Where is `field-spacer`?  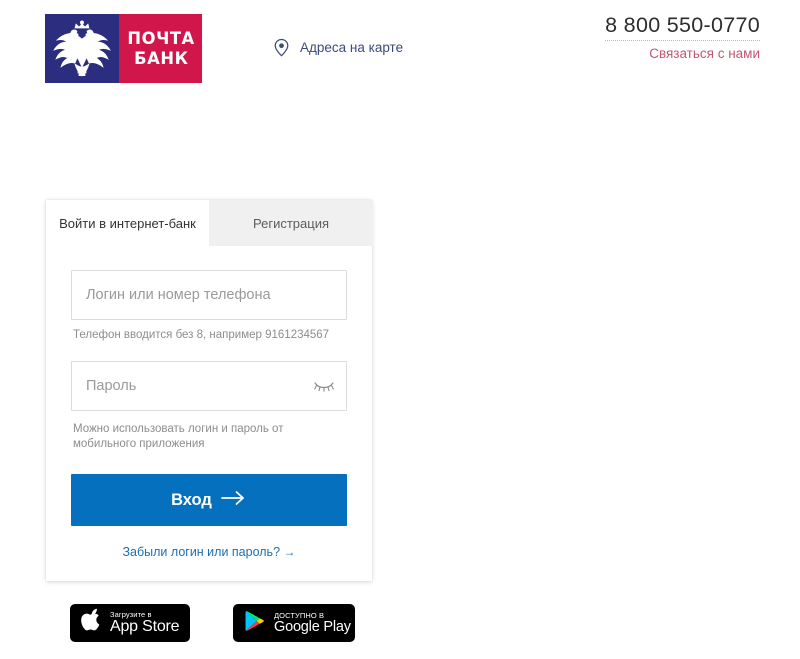
field-spacer is located at coordinates (209, 352).